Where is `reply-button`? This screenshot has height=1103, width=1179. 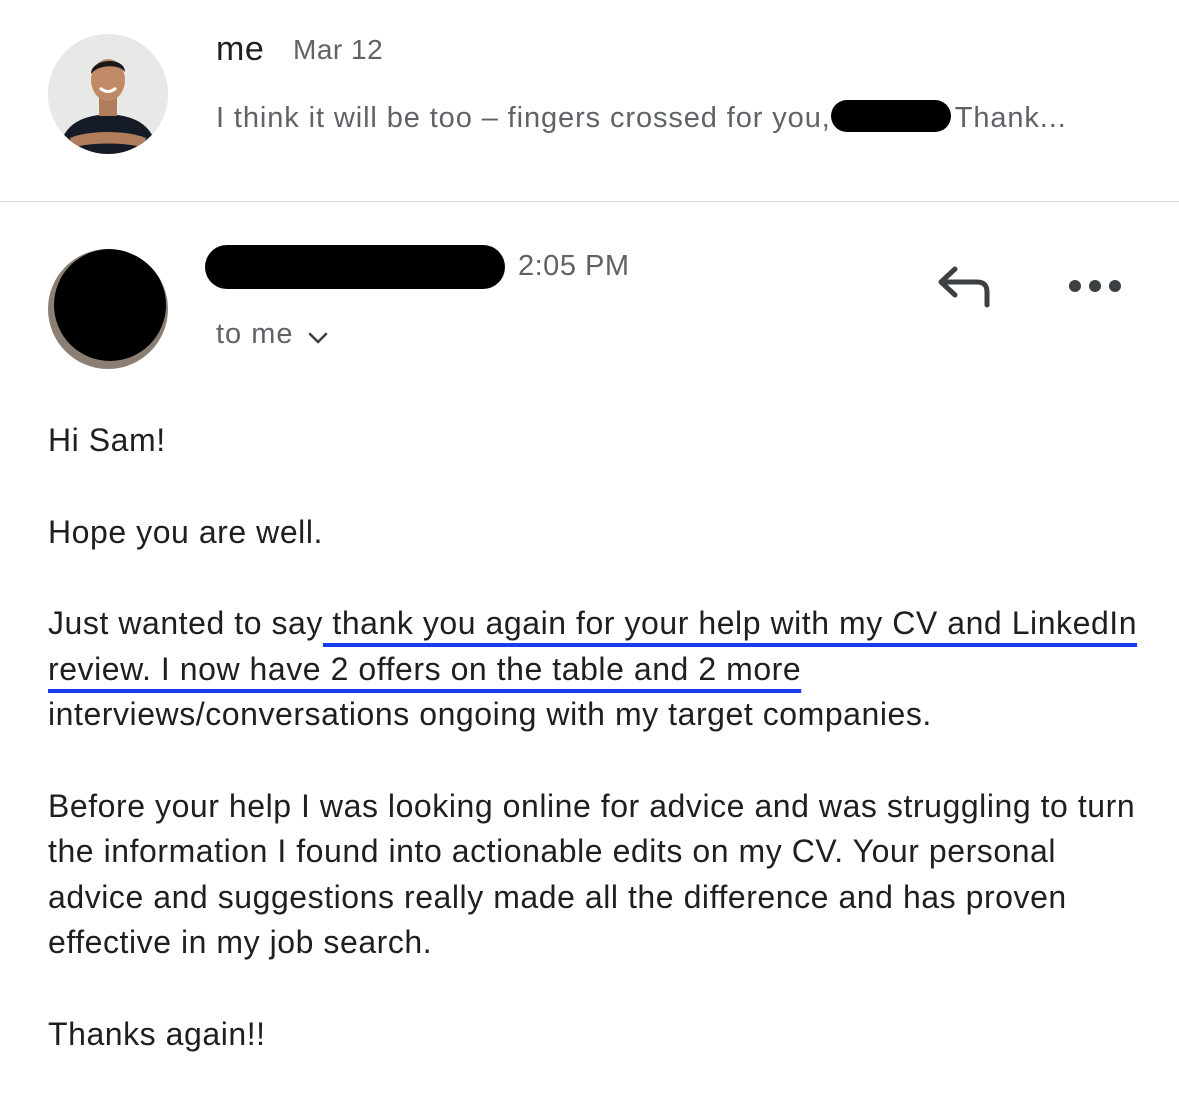 reply-button is located at coordinates (963, 286).